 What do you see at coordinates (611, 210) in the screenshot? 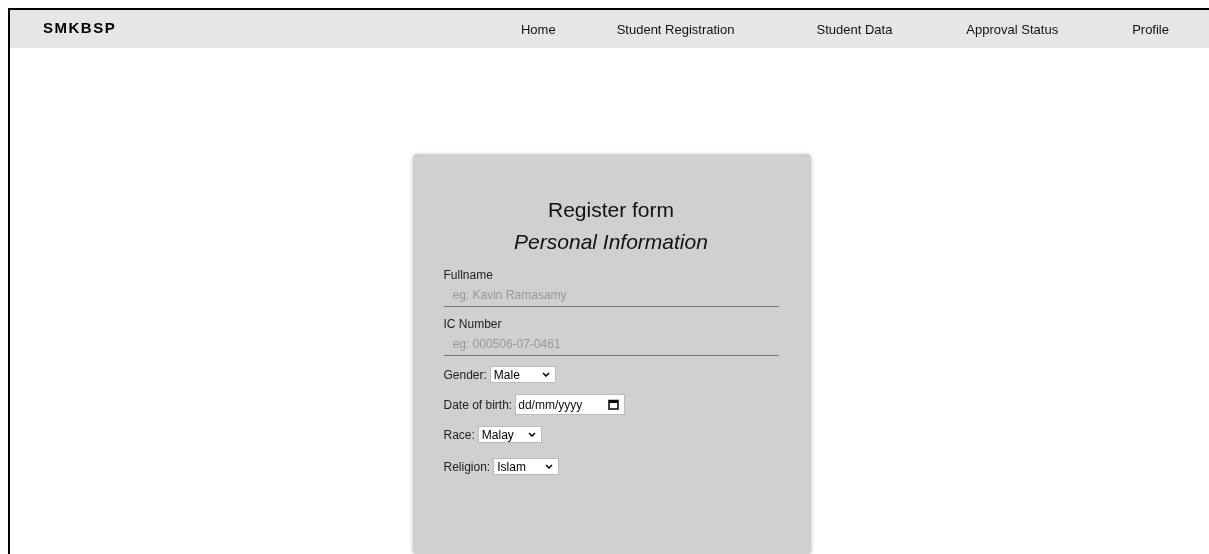
I see `form-title: Register form` at bounding box center [611, 210].